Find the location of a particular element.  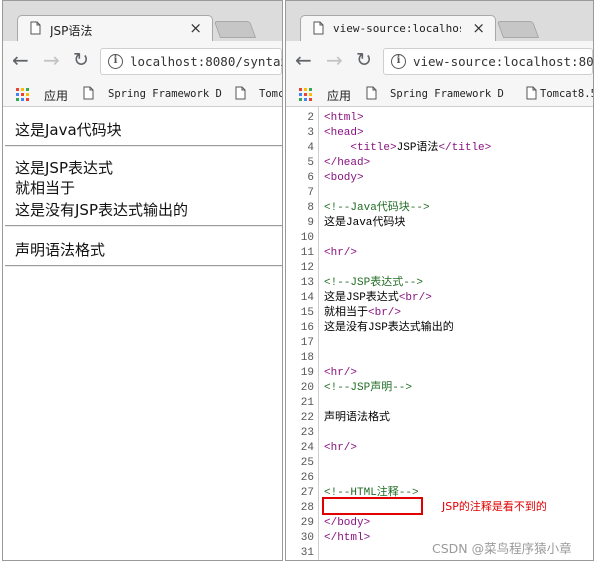

url-text: view-source:localhost:8080/ is located at coordinates (503, 61).